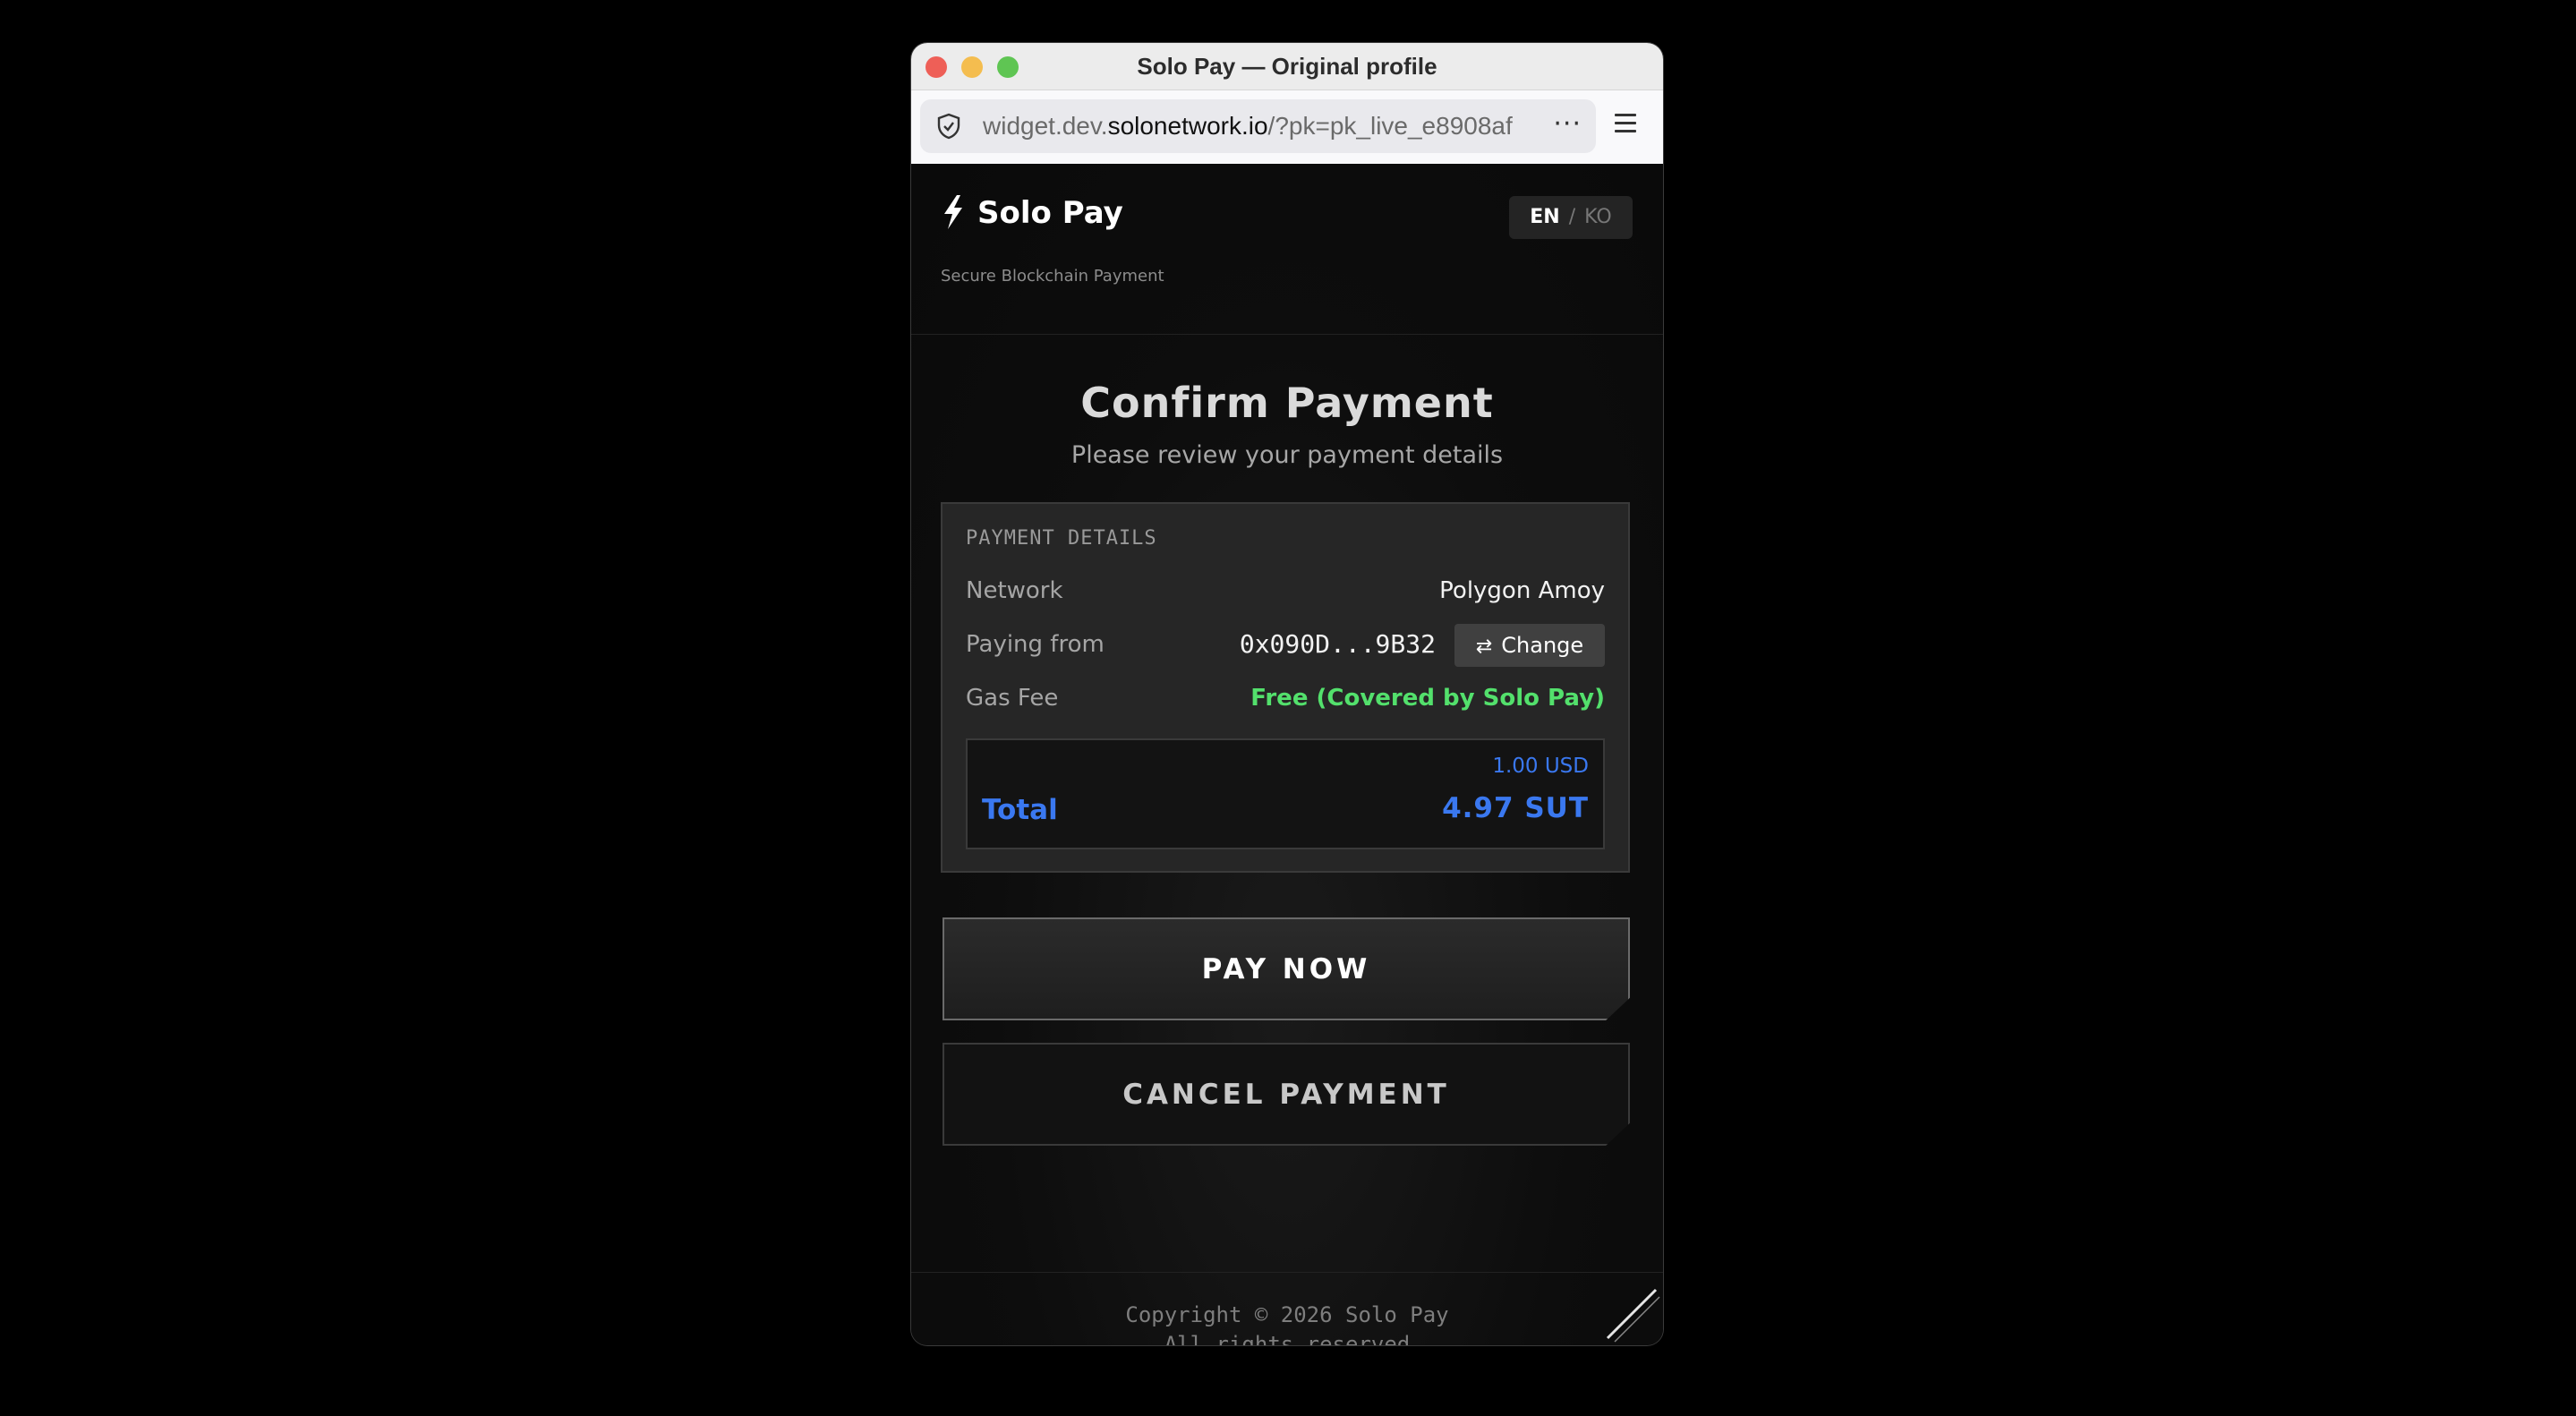 The height and width of the screenshot is (1416, 2576). What do you see at coordinates (1287, 1338) in the screenshot?
I see `rights-text: All rights reserved` at bounding box center [1287, 1338].